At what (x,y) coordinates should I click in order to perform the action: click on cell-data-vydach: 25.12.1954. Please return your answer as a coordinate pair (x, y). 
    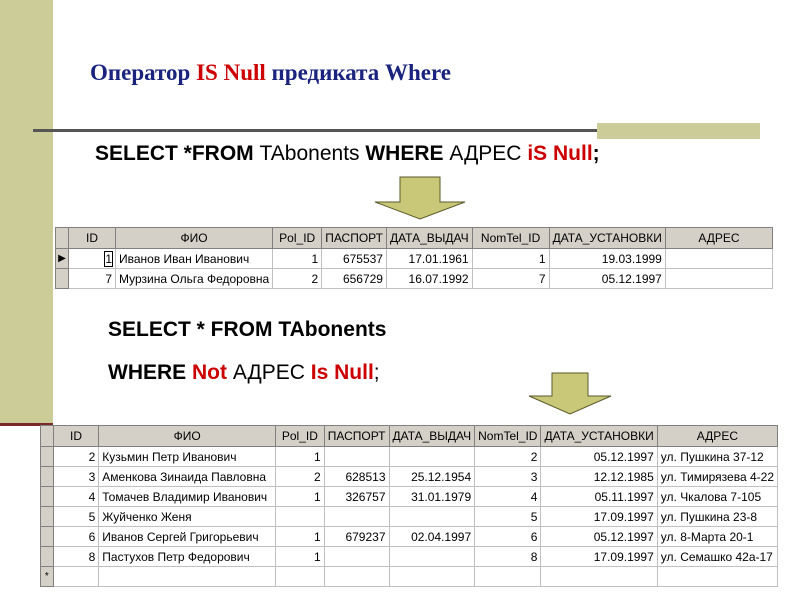
    Looking at the image, I should click on (432, 476).